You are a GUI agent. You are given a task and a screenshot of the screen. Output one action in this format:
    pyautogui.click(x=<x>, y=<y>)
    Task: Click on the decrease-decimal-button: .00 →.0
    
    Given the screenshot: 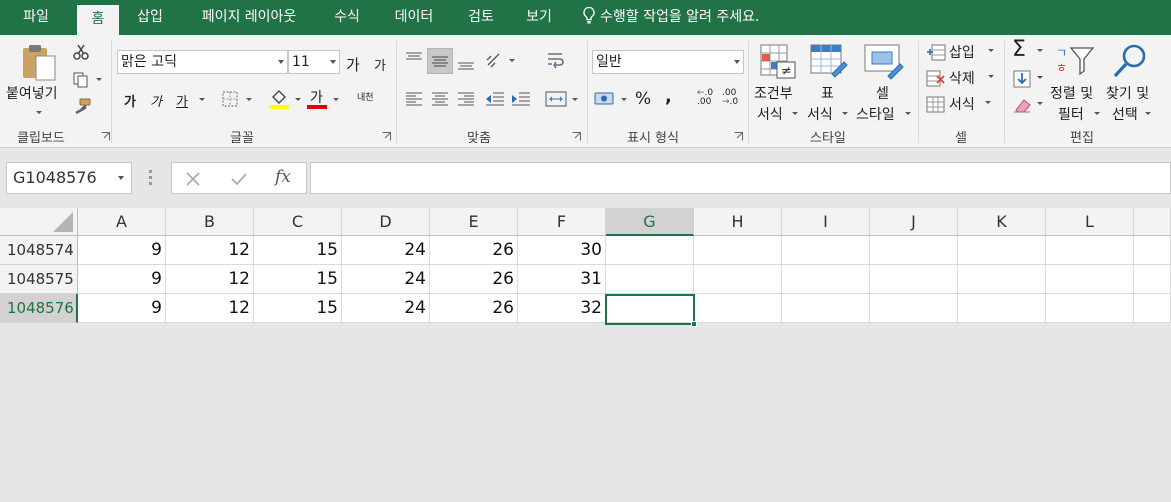 What is the action you would take?
    pyautogui.click(x=730, y=98)
    